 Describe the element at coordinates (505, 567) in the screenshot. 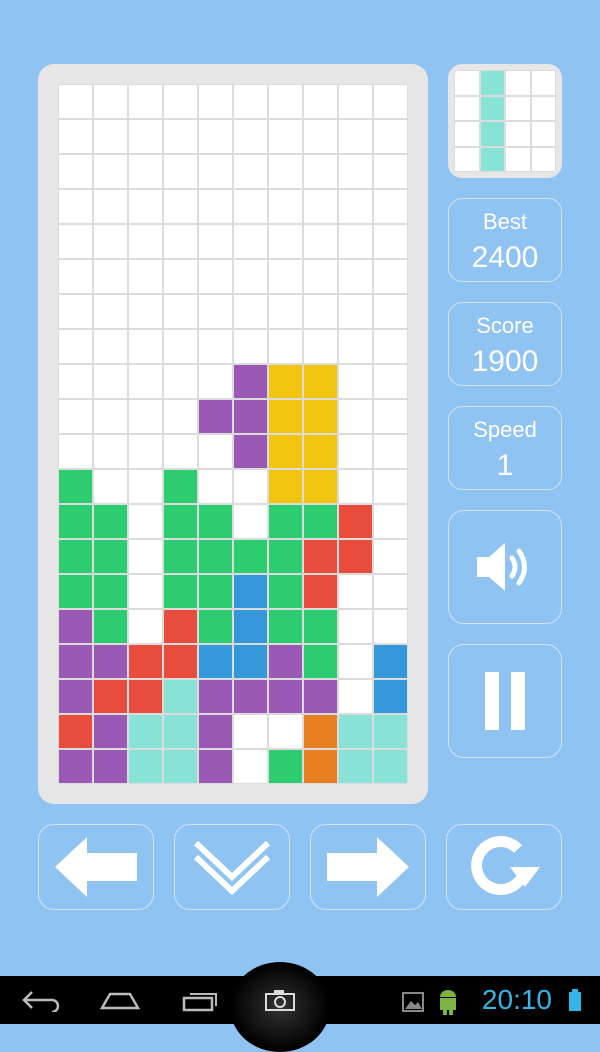

I see `sound-button` at that location.